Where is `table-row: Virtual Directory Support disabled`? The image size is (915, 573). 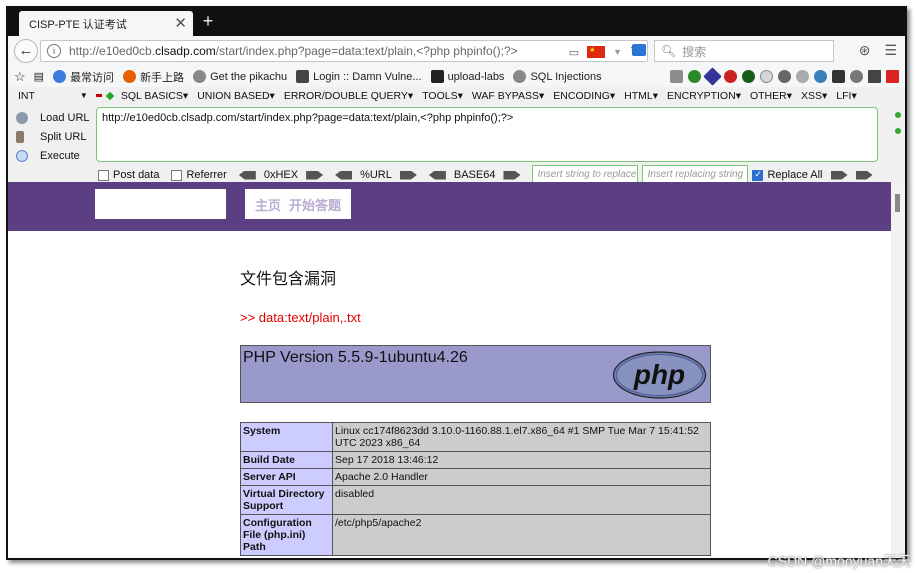
table-row: Virtual Directory Support disabled is located at coordinates (475, 500).